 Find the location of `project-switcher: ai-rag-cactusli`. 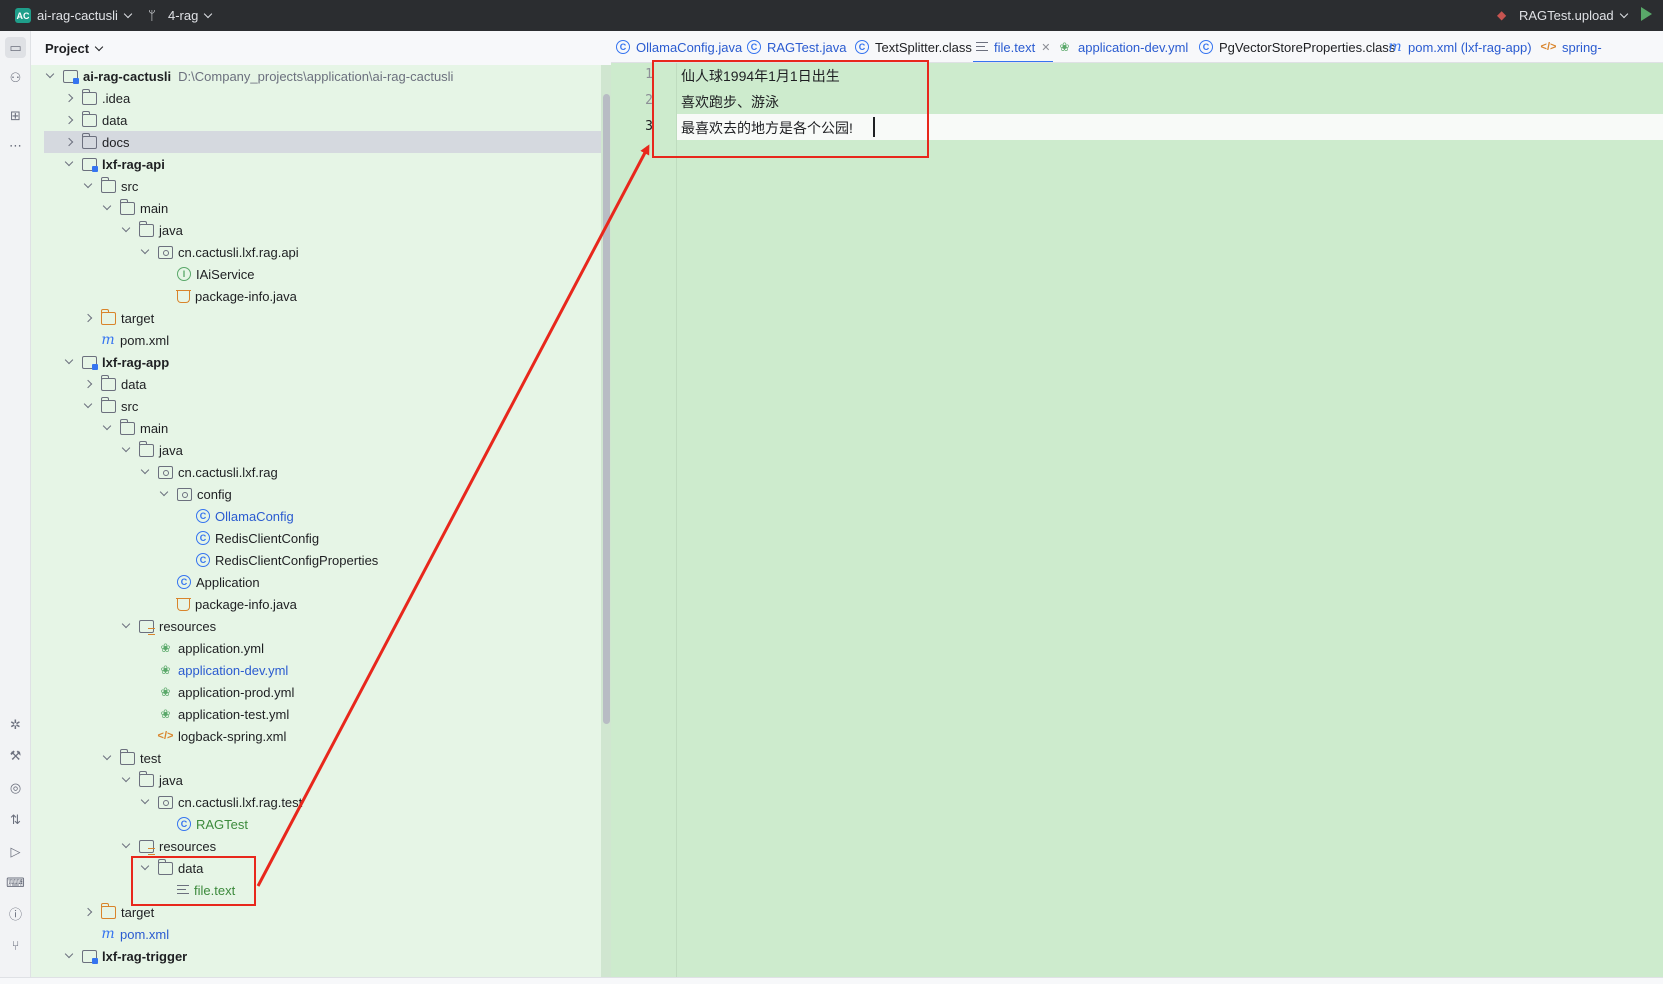

project-switcher: ai-rag-cactusli is located at coordinates (85, 15).